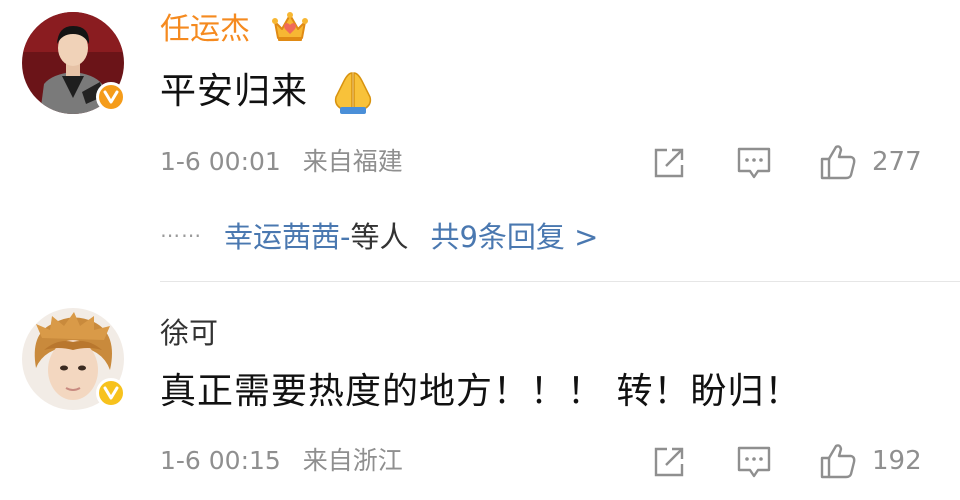  Describe the element at coordinates (189, 333) in the screenshot. I see `username: 徐可` at that location.